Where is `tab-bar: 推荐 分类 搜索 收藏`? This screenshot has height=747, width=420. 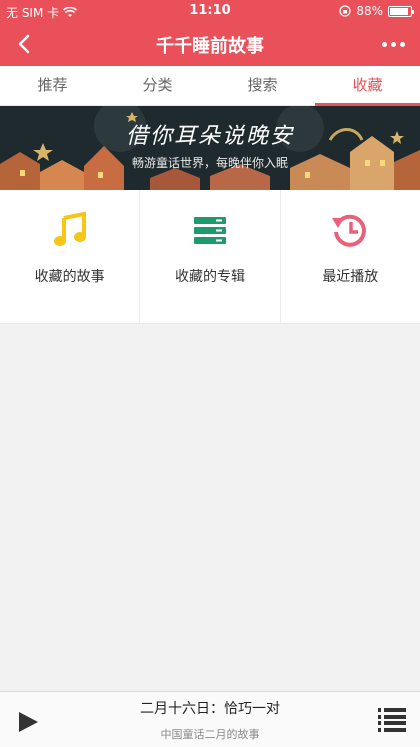 tab-bar: 推荐 分类 搜索 收藏 is located at coordinates (210, 86).